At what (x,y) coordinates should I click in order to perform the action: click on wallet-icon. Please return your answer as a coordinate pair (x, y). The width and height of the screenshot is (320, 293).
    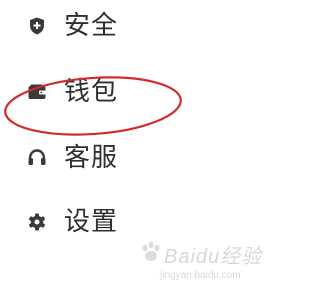
    Looking at the image, I should click on (37, 92).